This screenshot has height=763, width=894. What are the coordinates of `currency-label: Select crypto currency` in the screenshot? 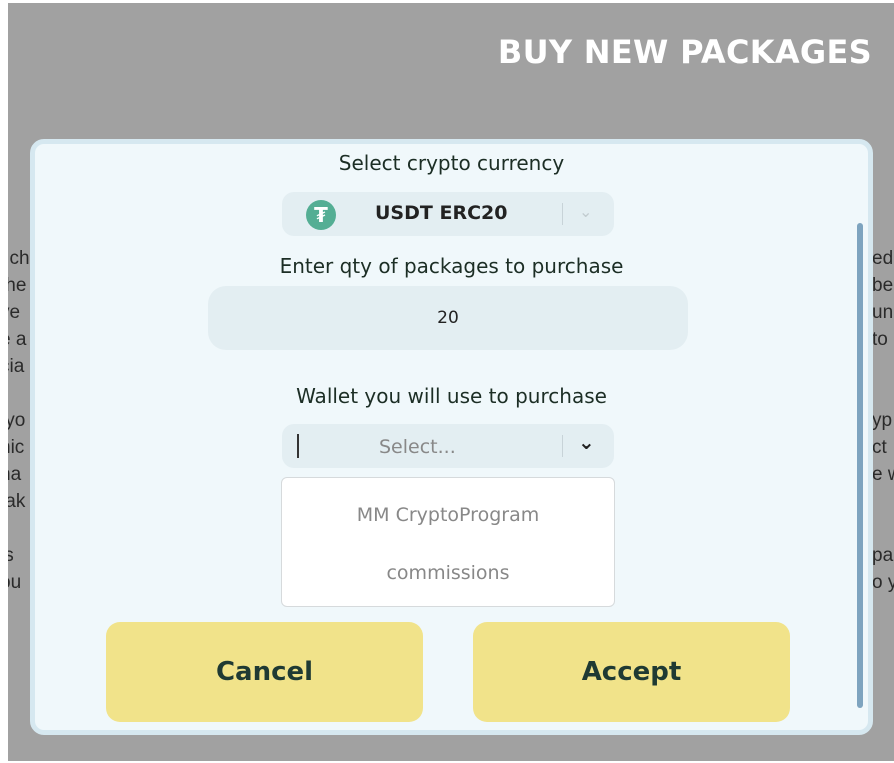 It's located at (451, 163).